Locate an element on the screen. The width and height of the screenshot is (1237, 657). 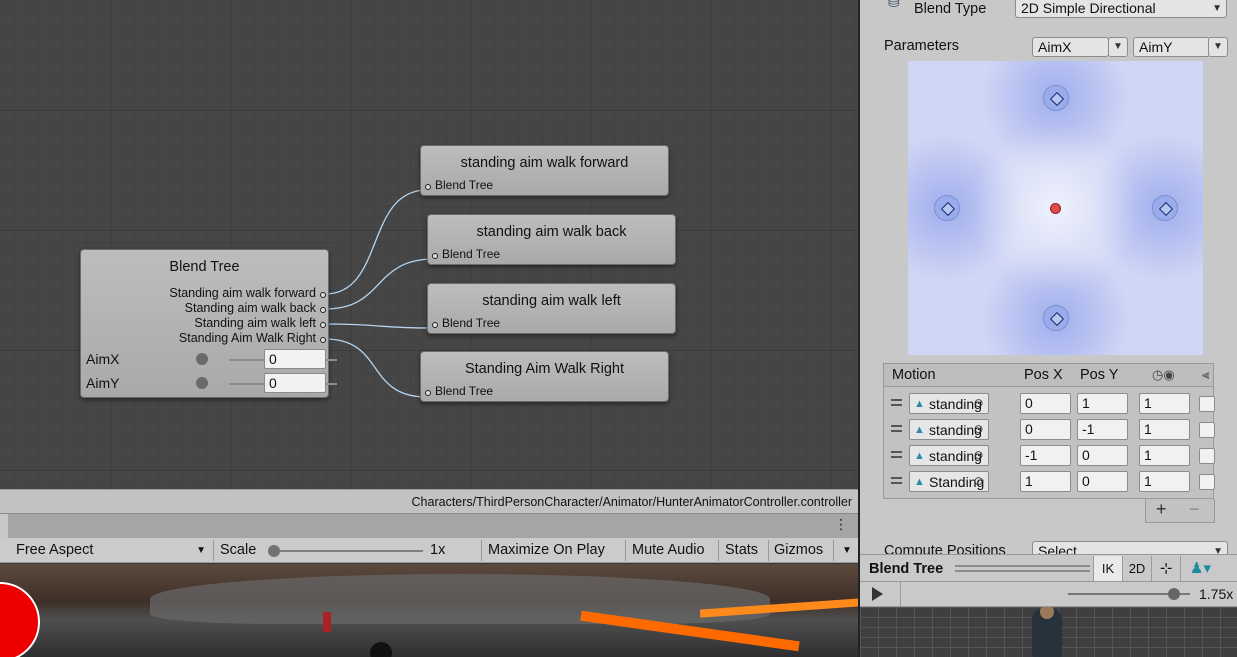
output-port-right is located at coordinates (323, 340).